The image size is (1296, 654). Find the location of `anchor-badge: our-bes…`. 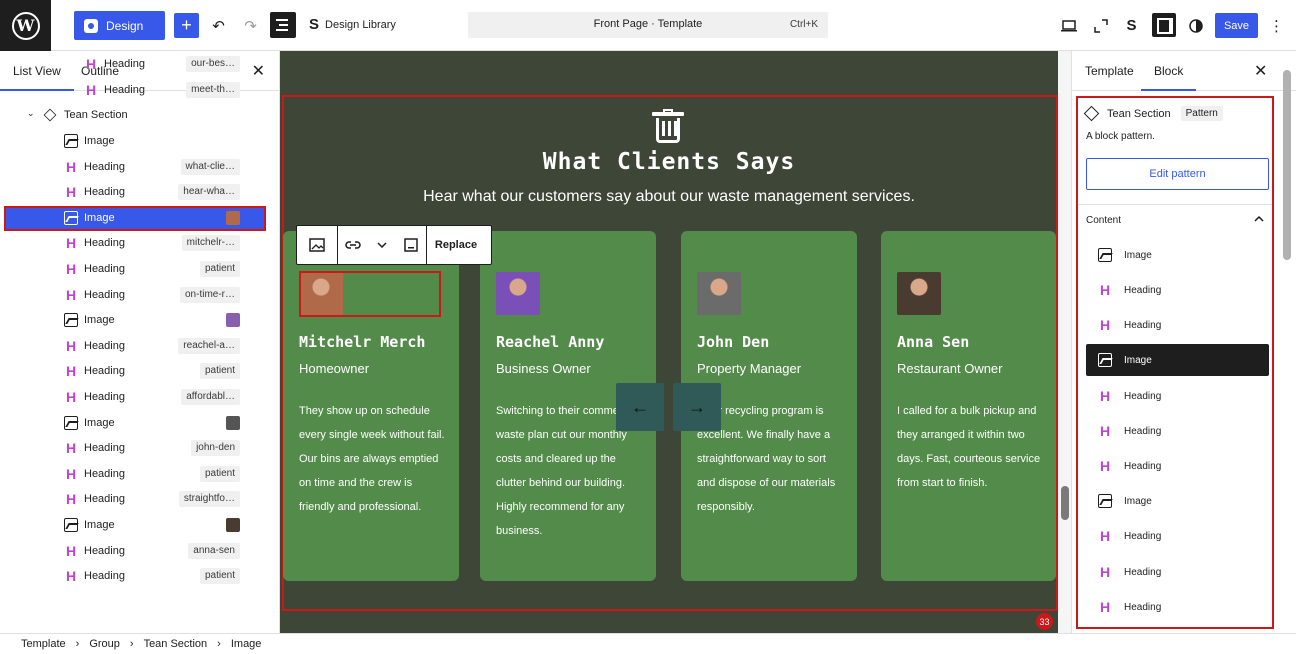

anchor-badge: our-bes… is located at coordinates (213, 64).